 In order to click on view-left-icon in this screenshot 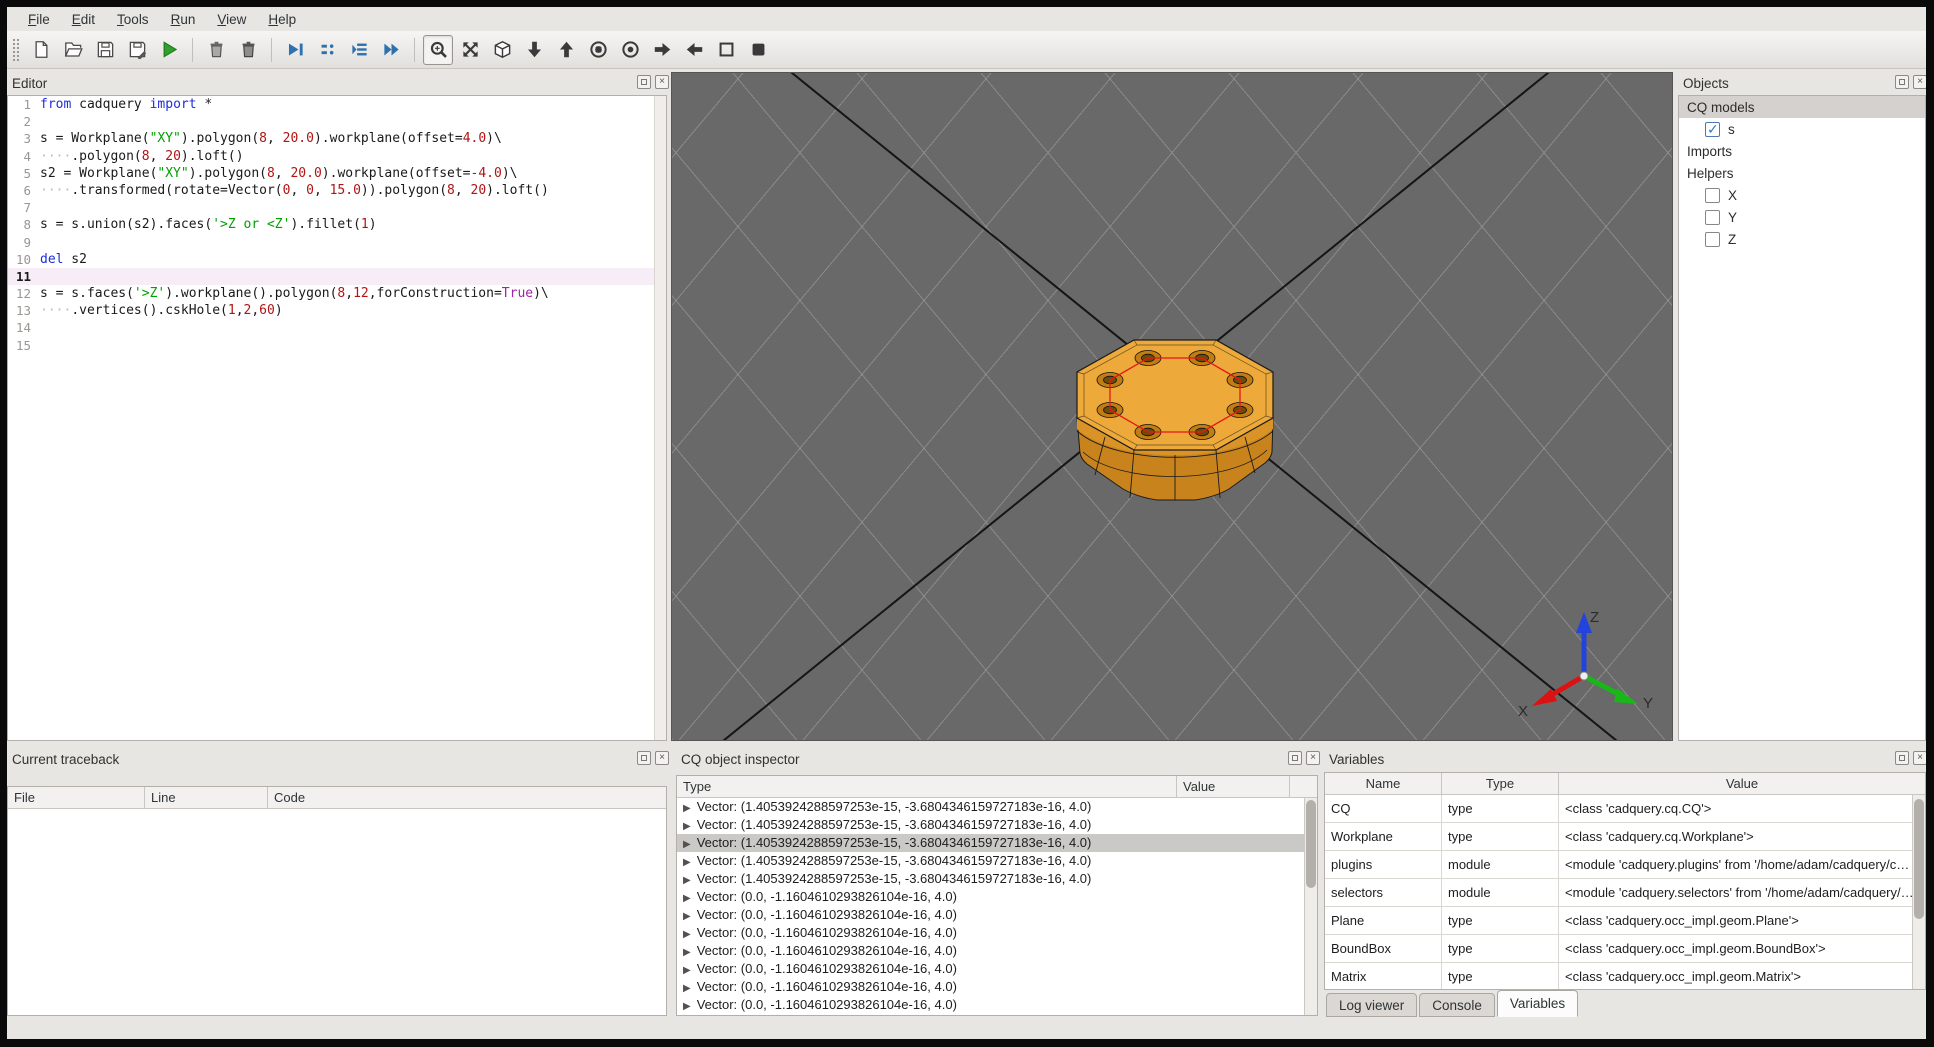, I will do `click(694, 50)`.